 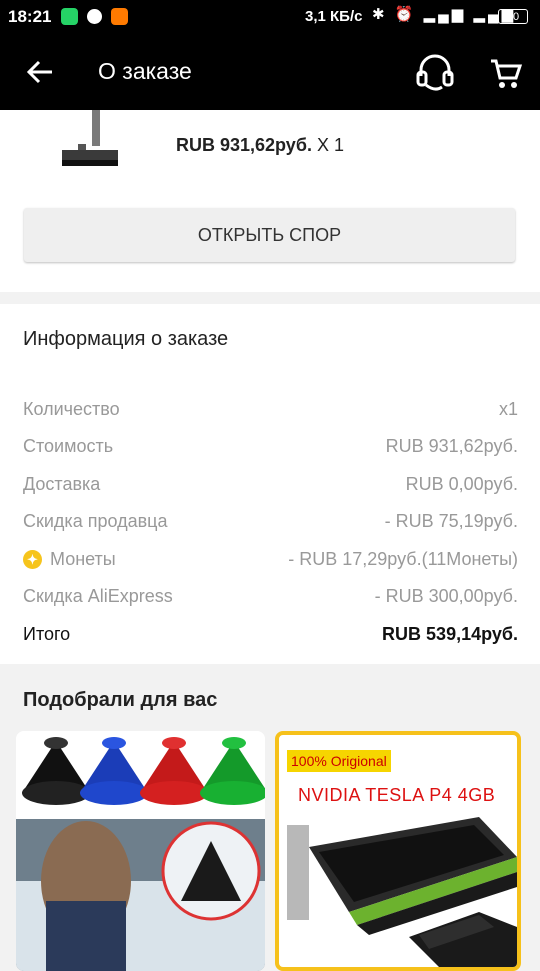 I want to click on original-badge: 100% Origional, so click(x=339, y=761).